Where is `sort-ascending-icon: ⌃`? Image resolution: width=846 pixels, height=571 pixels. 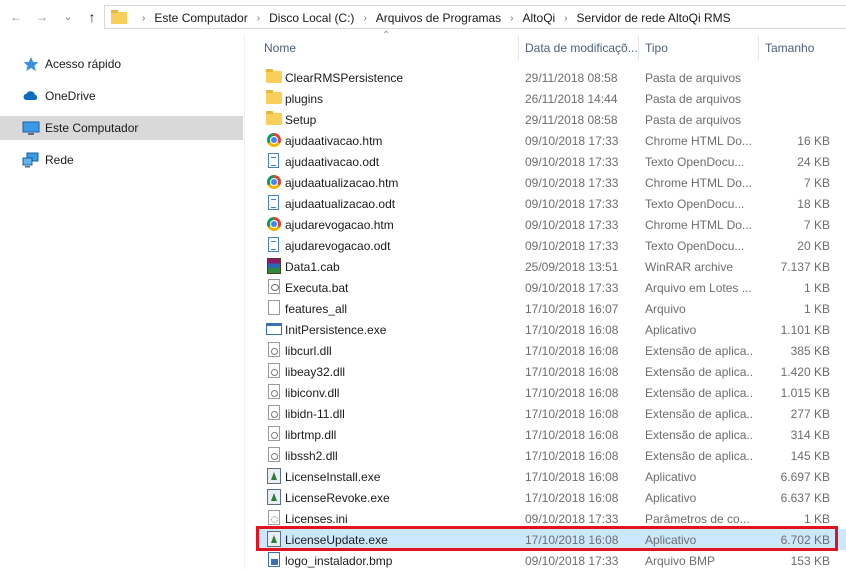 sort-ascending-icon: ⌃ is located at coordinates (386, 35).